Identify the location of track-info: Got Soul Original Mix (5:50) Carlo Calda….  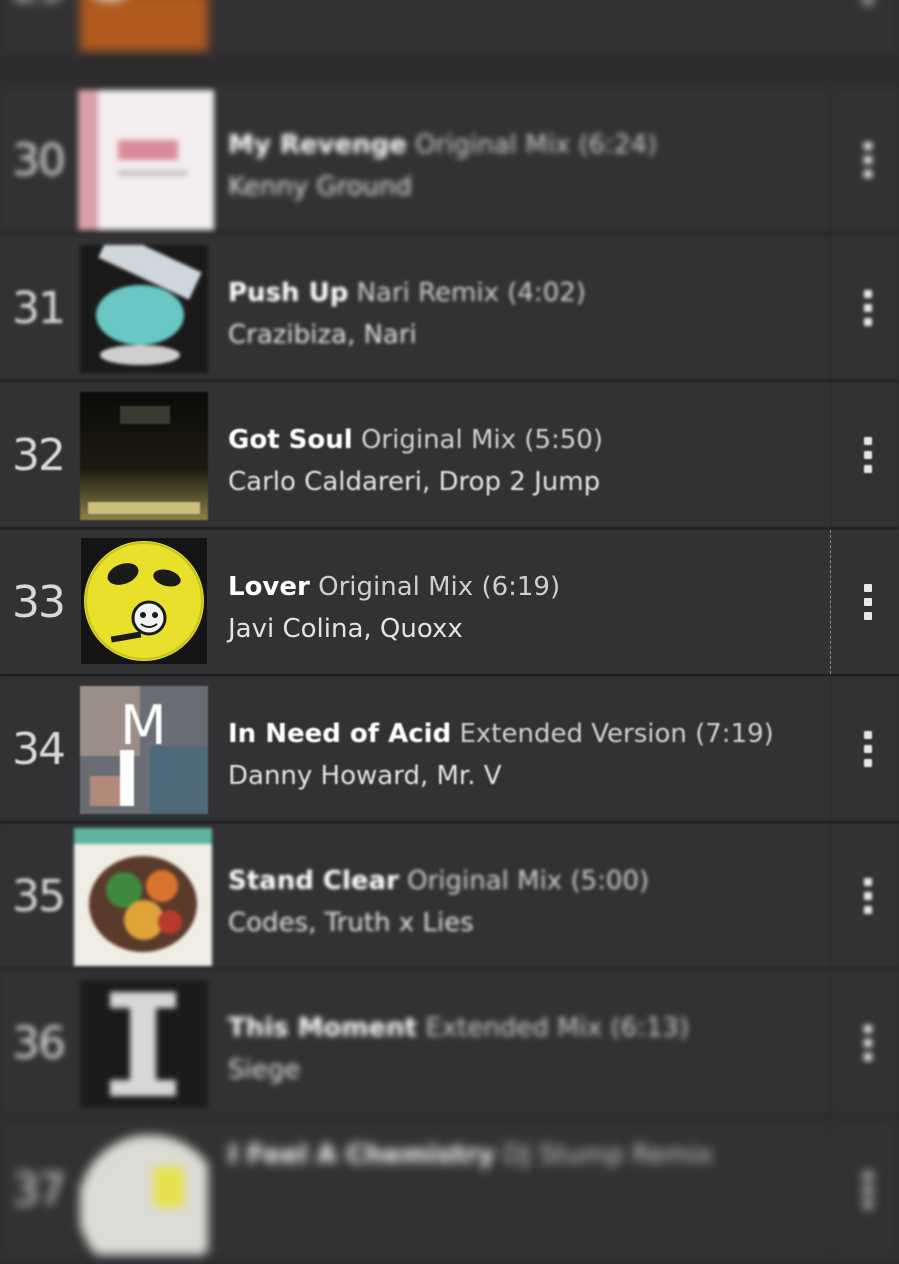
(523, 461).